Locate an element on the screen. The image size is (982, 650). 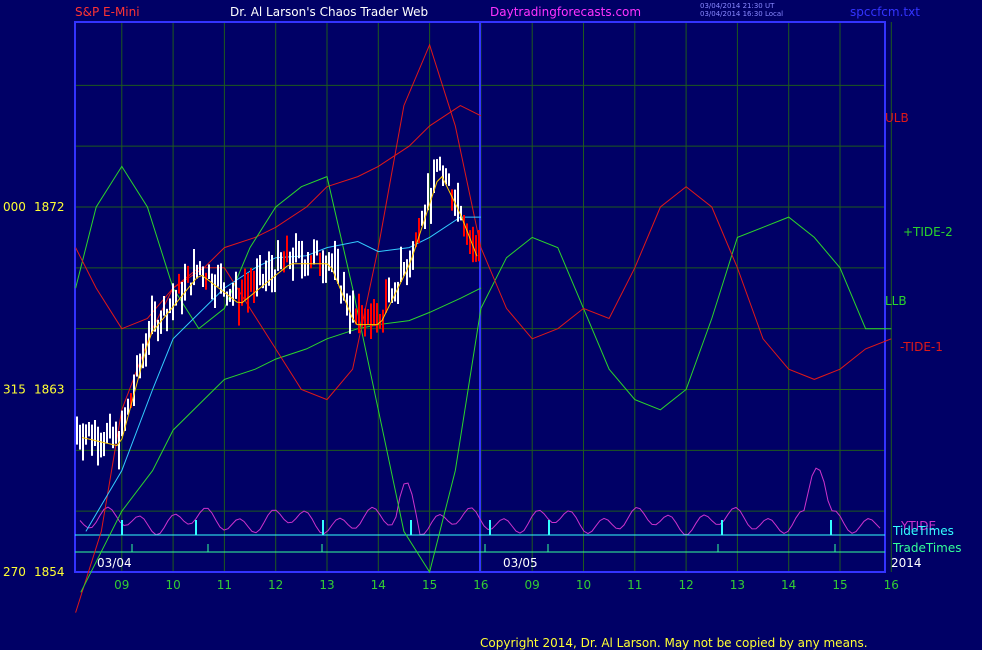
y-tick-left: 000 is located at coordinates (14, 207).